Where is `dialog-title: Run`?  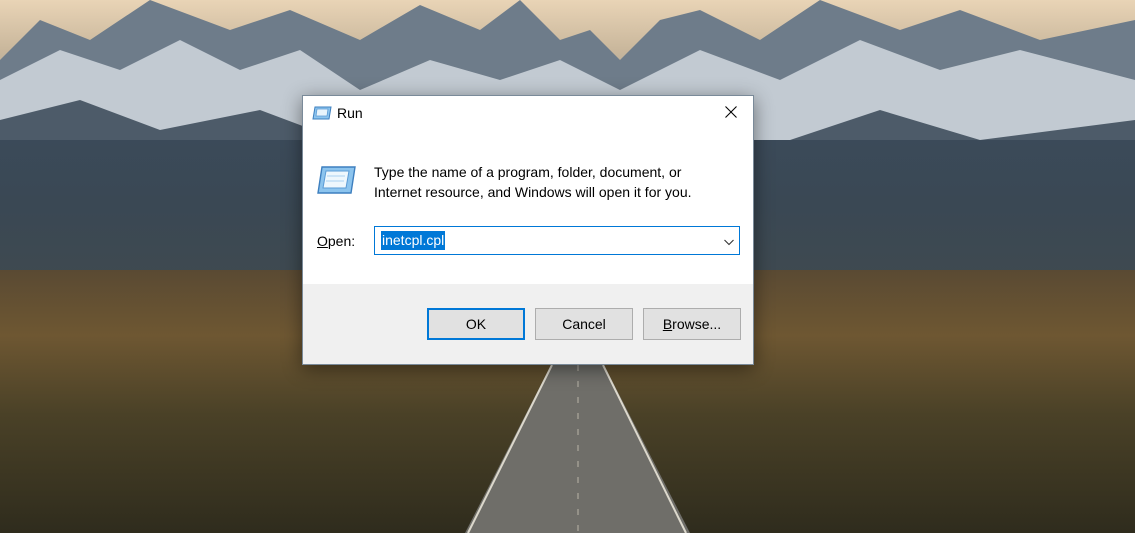
dialog-title: Run is located at coordinates (350, 113).